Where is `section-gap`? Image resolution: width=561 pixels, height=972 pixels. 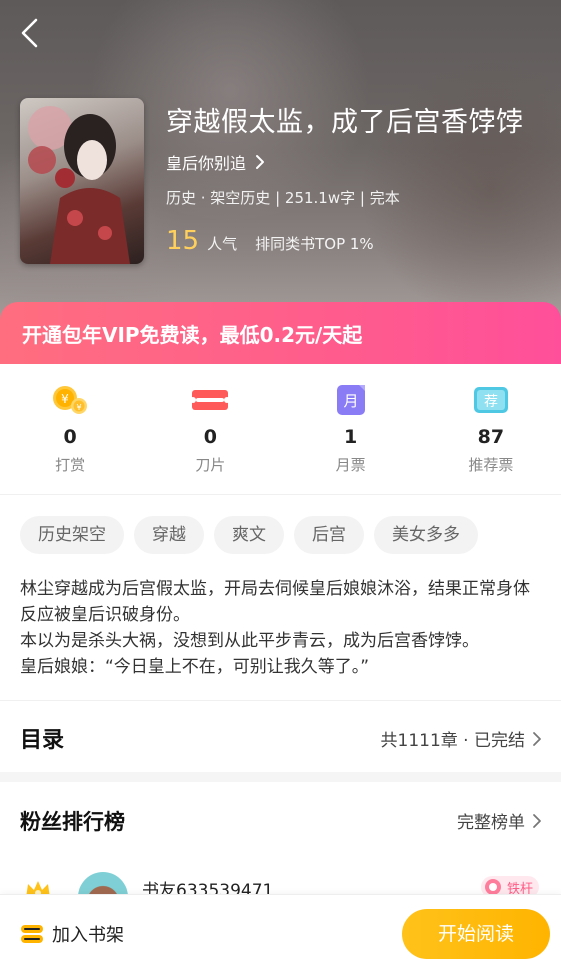
section-gap is located at coordinates (280, 777).